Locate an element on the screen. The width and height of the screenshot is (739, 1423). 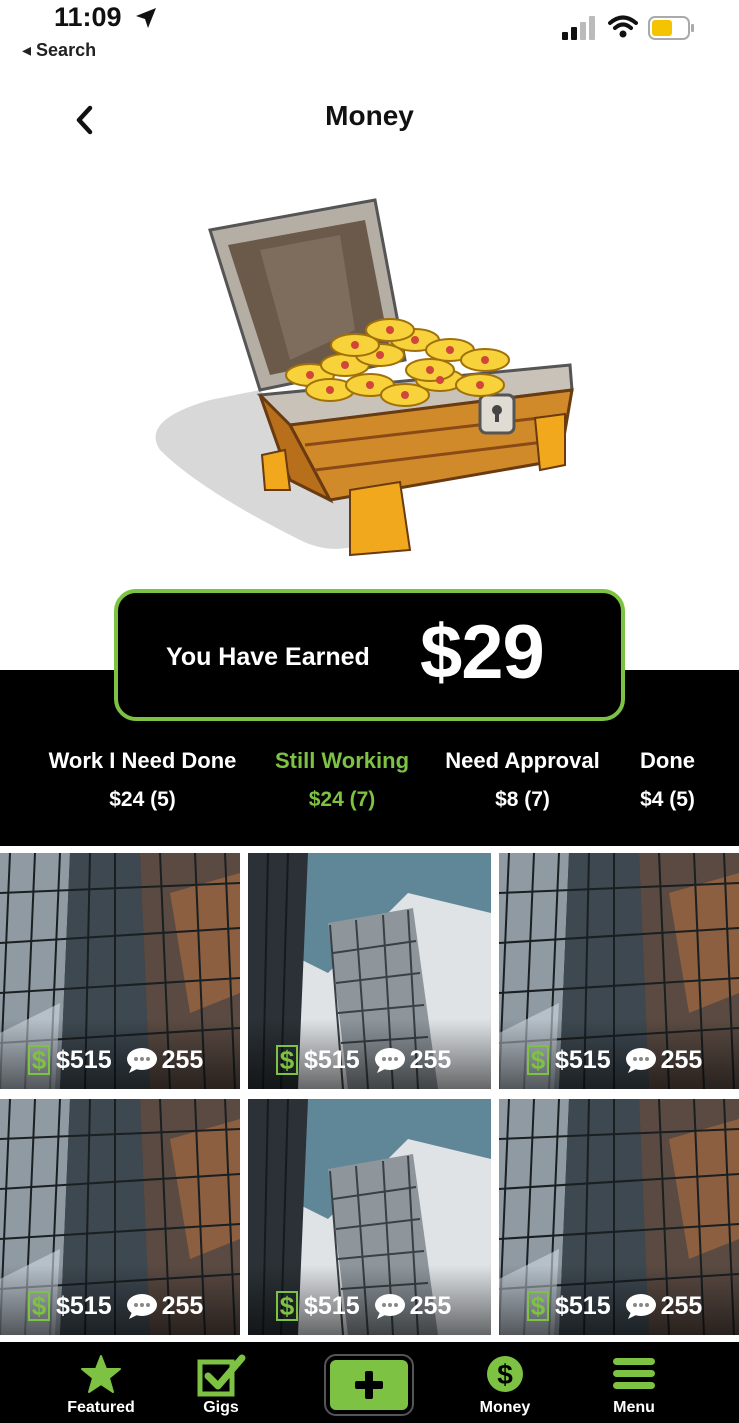
status-time: 11:09 is located at coordinates (88, 17).